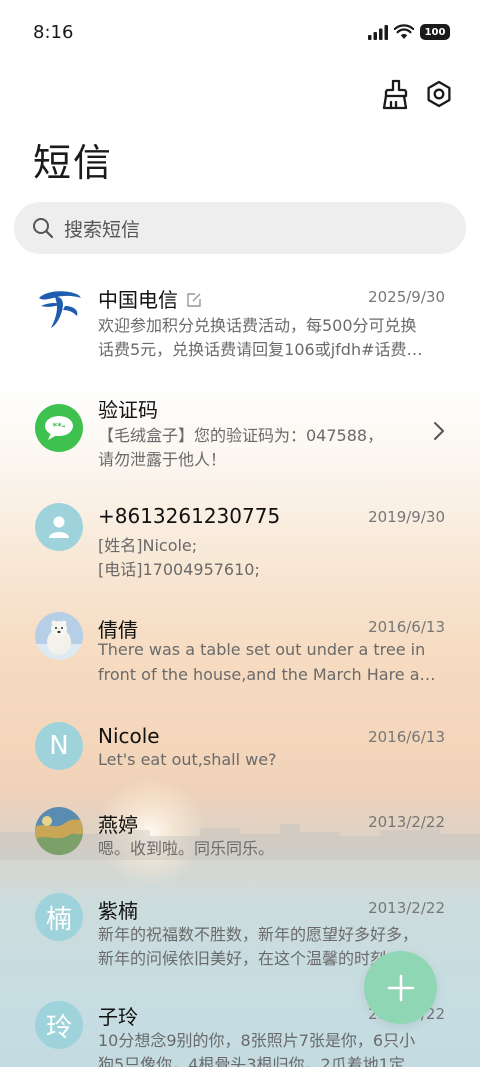  I want to click on message-date: 2025/9/30, so click(406, 297).